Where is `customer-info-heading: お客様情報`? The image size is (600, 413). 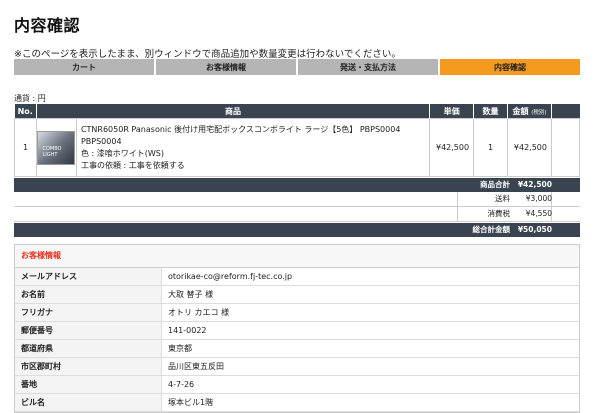 customer-info-heading: お客様情報 is located at coordinates (297, 256).